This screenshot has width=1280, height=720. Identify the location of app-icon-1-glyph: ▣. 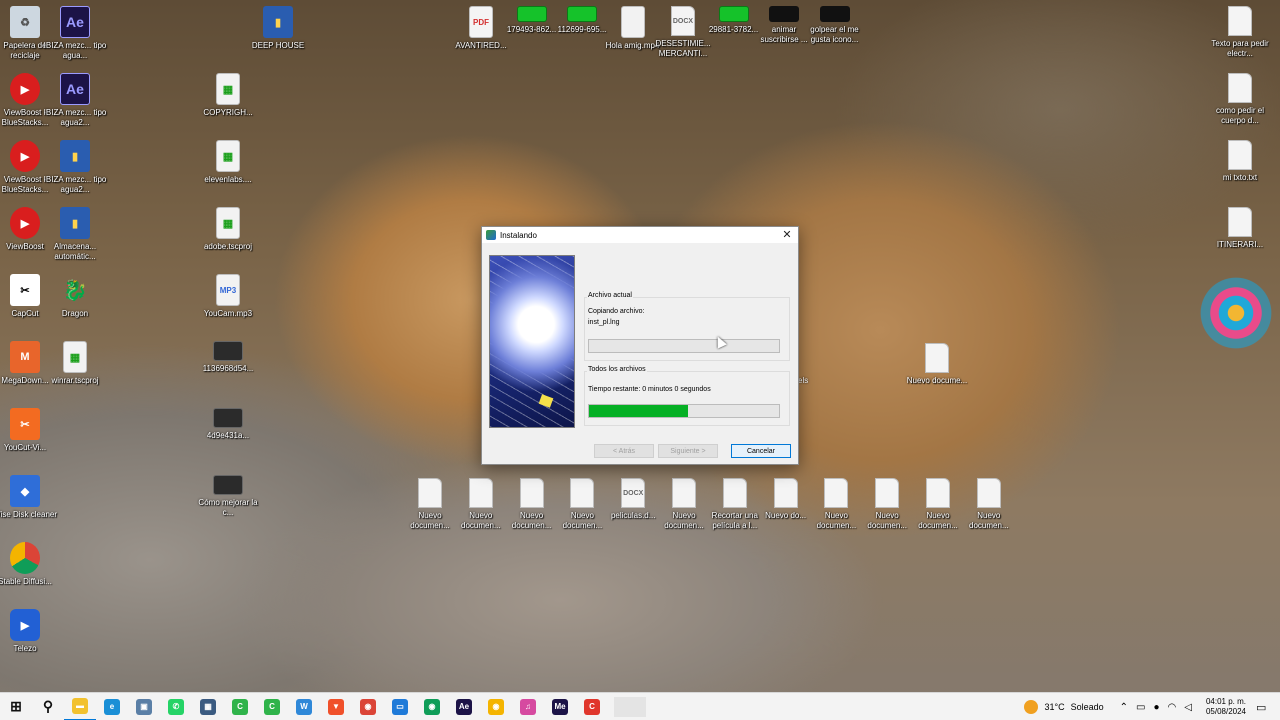
(144, 706).